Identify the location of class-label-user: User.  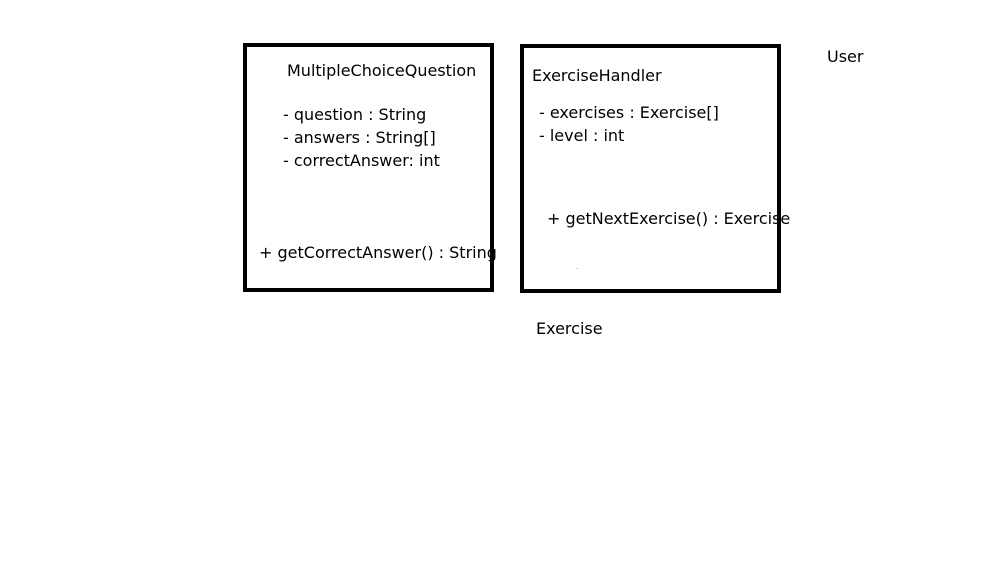
(845, 56).